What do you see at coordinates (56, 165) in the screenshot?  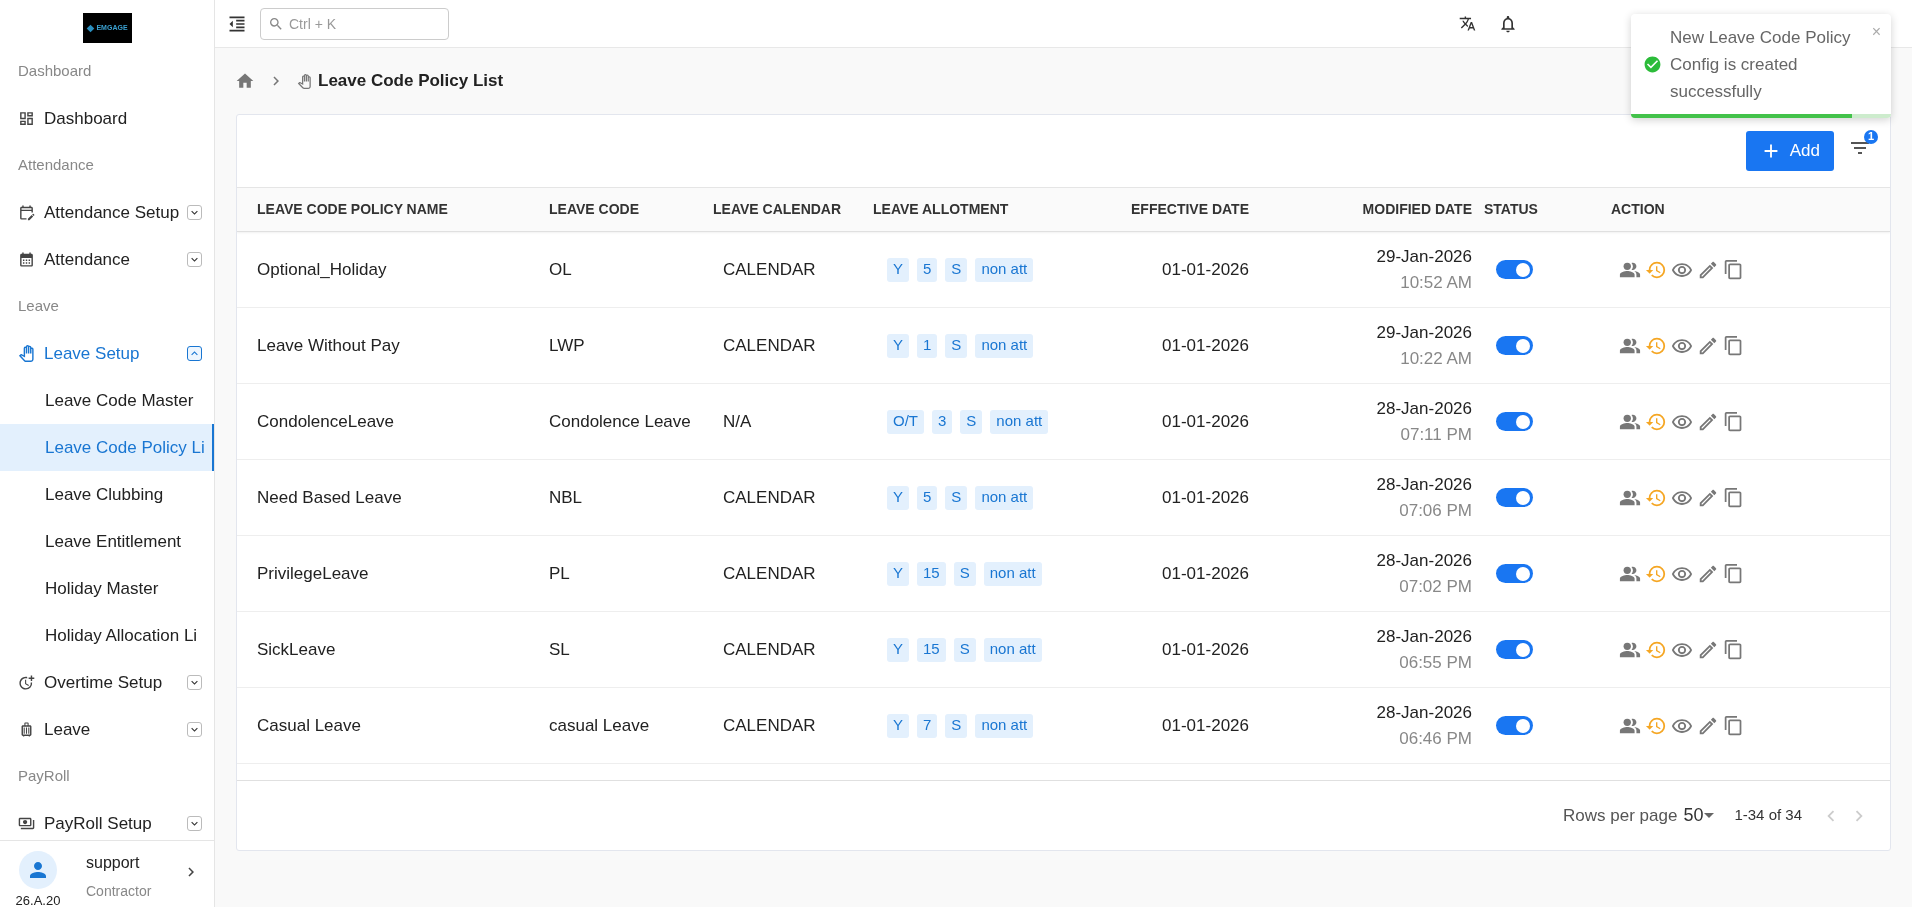 I see `section-heading: Attendance` at bounding box center [56, 165].